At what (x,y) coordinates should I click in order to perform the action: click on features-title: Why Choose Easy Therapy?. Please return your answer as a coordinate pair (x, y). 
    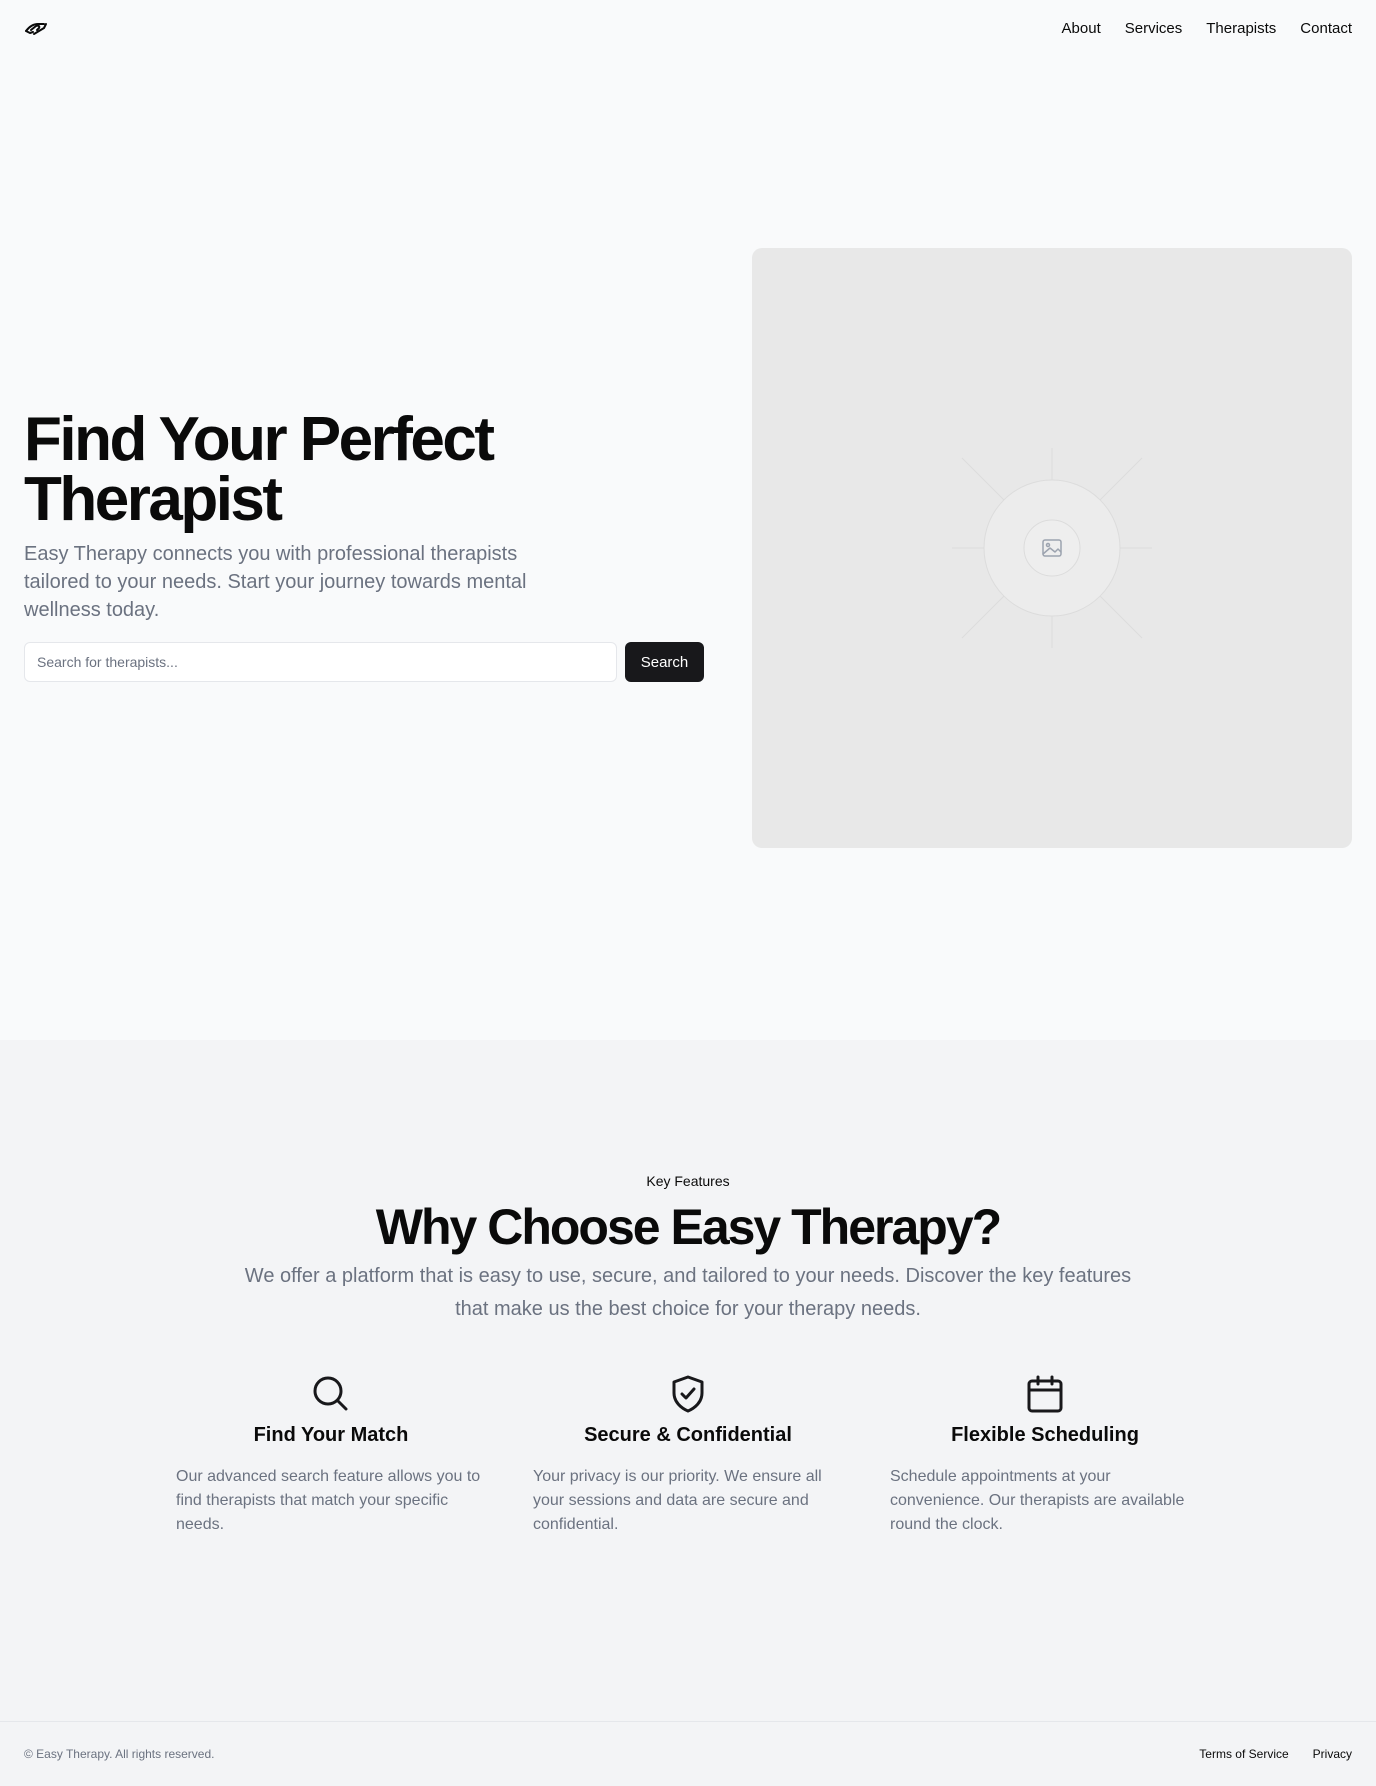
    Looking at the image, I should click on (688, 1227).